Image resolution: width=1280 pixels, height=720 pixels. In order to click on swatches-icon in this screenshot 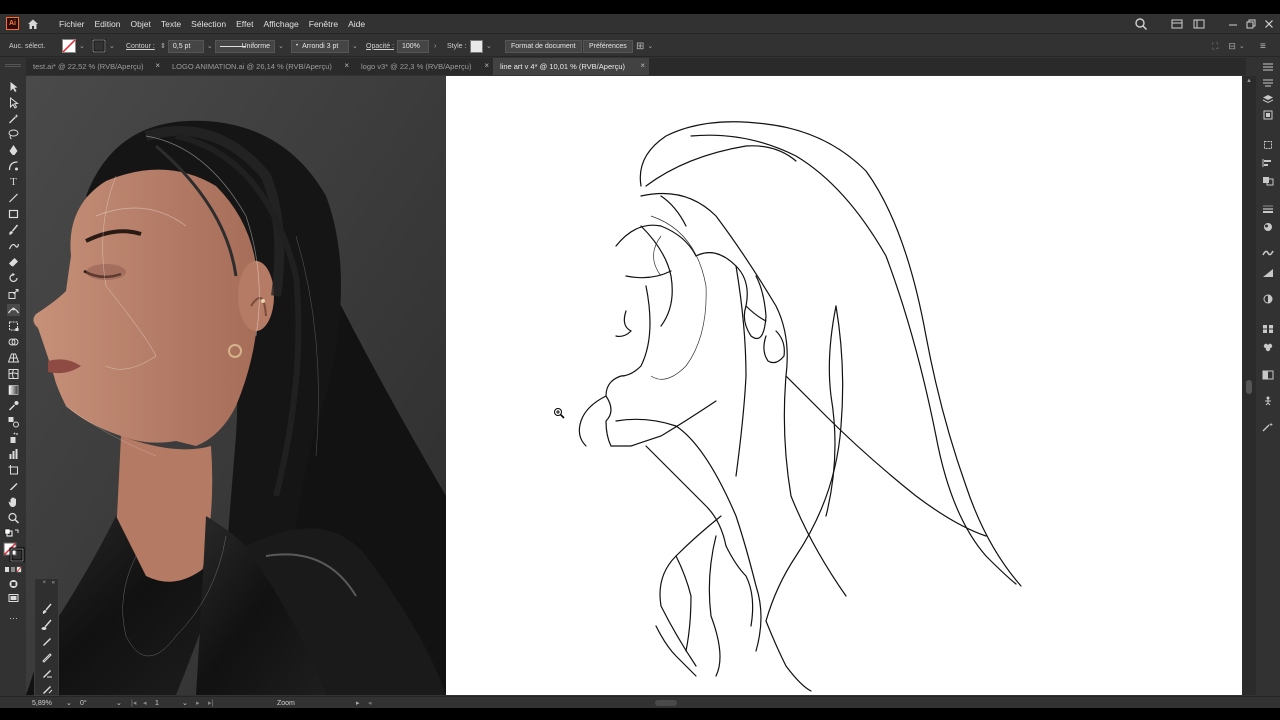, I will do `click(1268, 329)`.